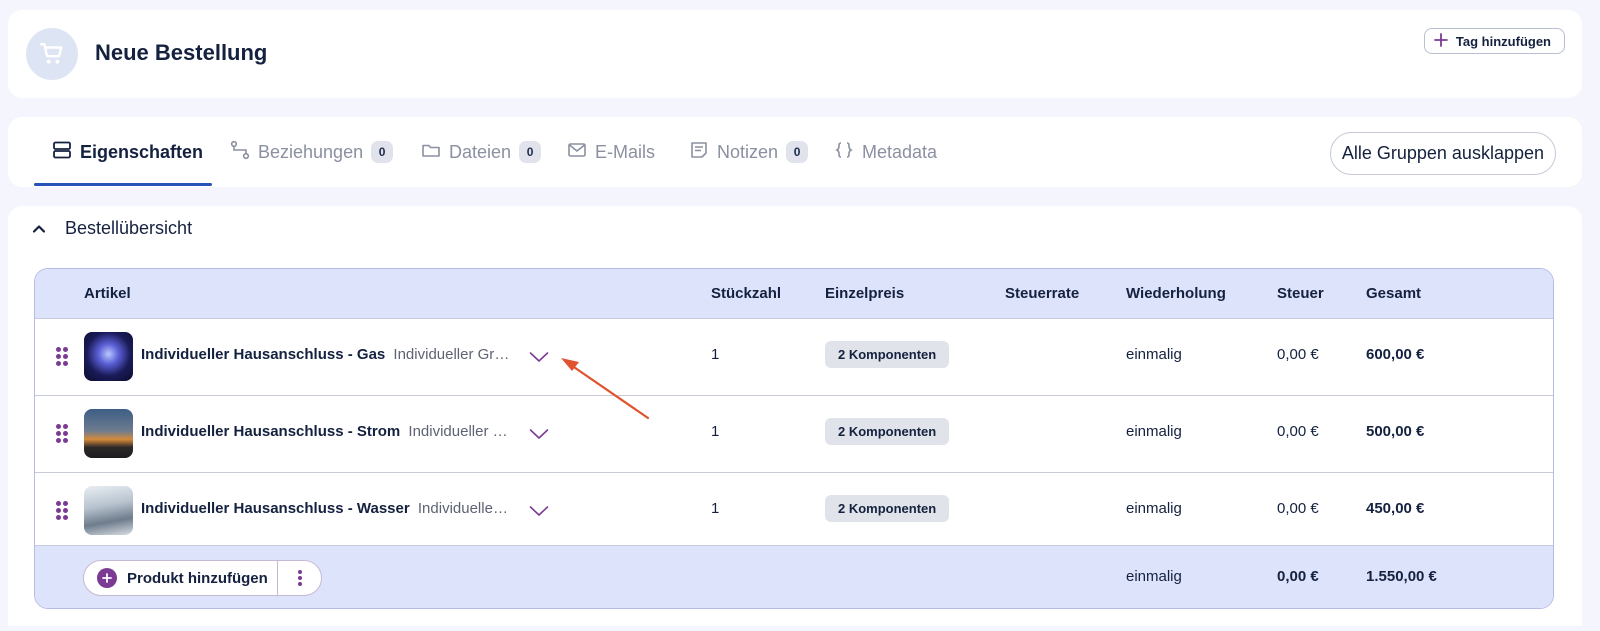  Describe the element at coordinates (1042, 293) in the screenshot. I see `column-header-steuerrate: Steuerrate` at that location.